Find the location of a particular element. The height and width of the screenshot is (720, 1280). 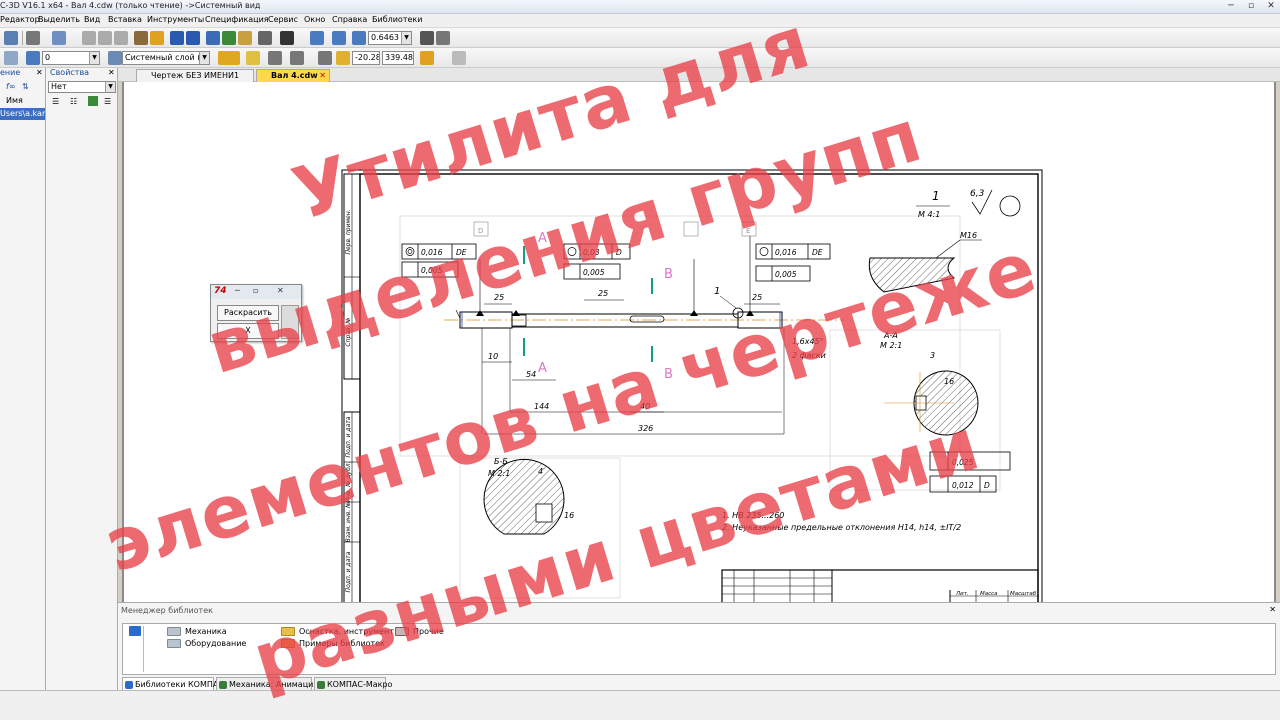

clear-colors-button: X is located at coordinates (248, 331).